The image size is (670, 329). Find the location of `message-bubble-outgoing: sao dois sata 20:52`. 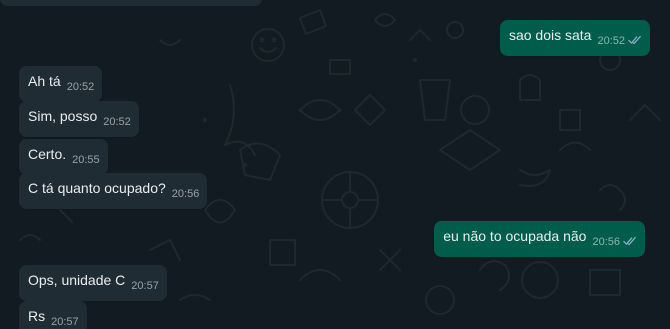

message-bubble-outgoing: sao dois sata 20:52 is located at coordinates (574, 38).